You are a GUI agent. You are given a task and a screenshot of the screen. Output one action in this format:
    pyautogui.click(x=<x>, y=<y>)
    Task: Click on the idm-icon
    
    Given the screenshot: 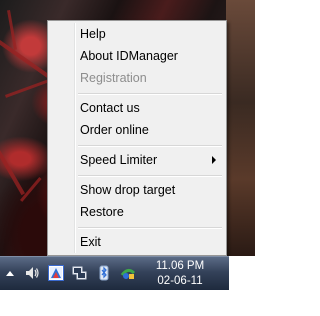 What is the action you would take?
    pyautogui.click(x=56, y=273)
    